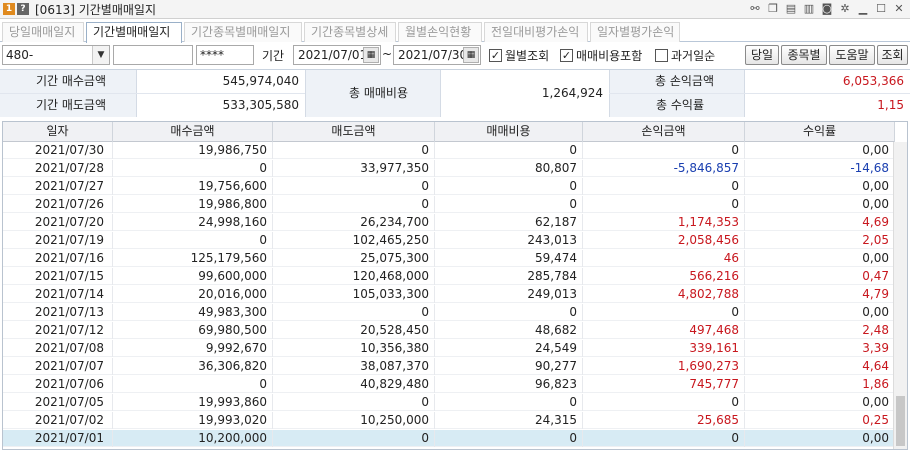 The width and height of the screenshot is (910, 450). What do you see at coordinates (664, 420) in the screenshot?
I see `cell-pl: 25,685` at bounding box center [664, 420].